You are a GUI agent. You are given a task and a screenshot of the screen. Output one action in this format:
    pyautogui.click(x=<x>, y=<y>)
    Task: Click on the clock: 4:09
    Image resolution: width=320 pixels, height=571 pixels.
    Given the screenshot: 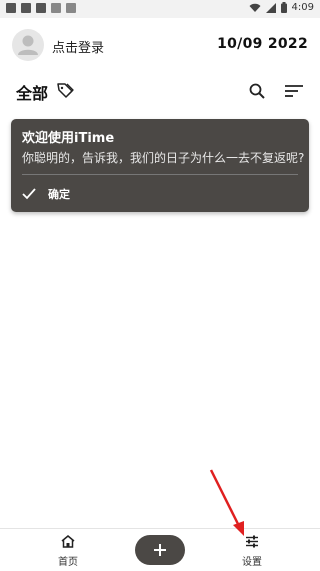 What is the action you would take?
    pyautogui.click(x=302, y=7)
    